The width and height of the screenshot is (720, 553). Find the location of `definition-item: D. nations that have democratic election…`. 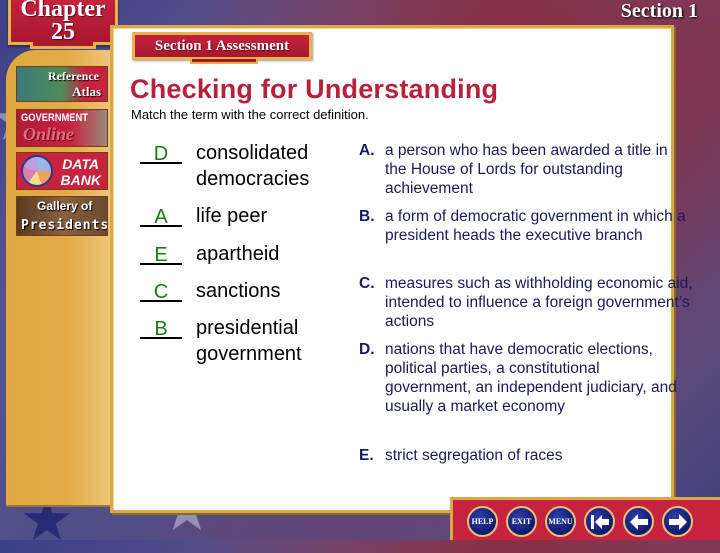

definition-item: D. nations that have democratic election… is located at coordinates (529, 378).